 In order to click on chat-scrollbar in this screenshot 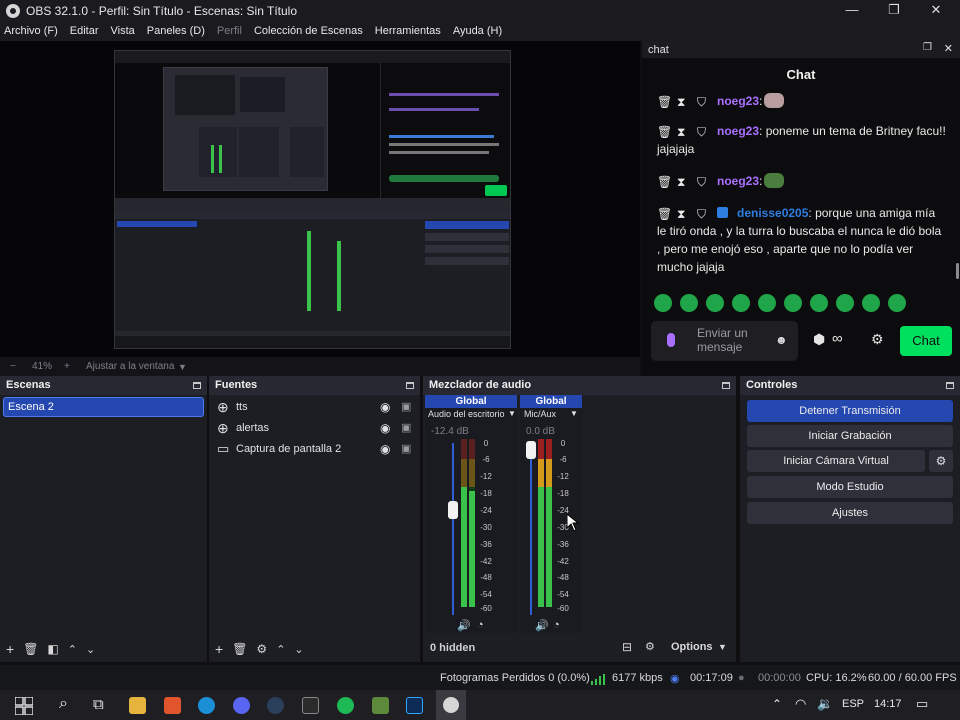, I will do `click(957, 271)`.